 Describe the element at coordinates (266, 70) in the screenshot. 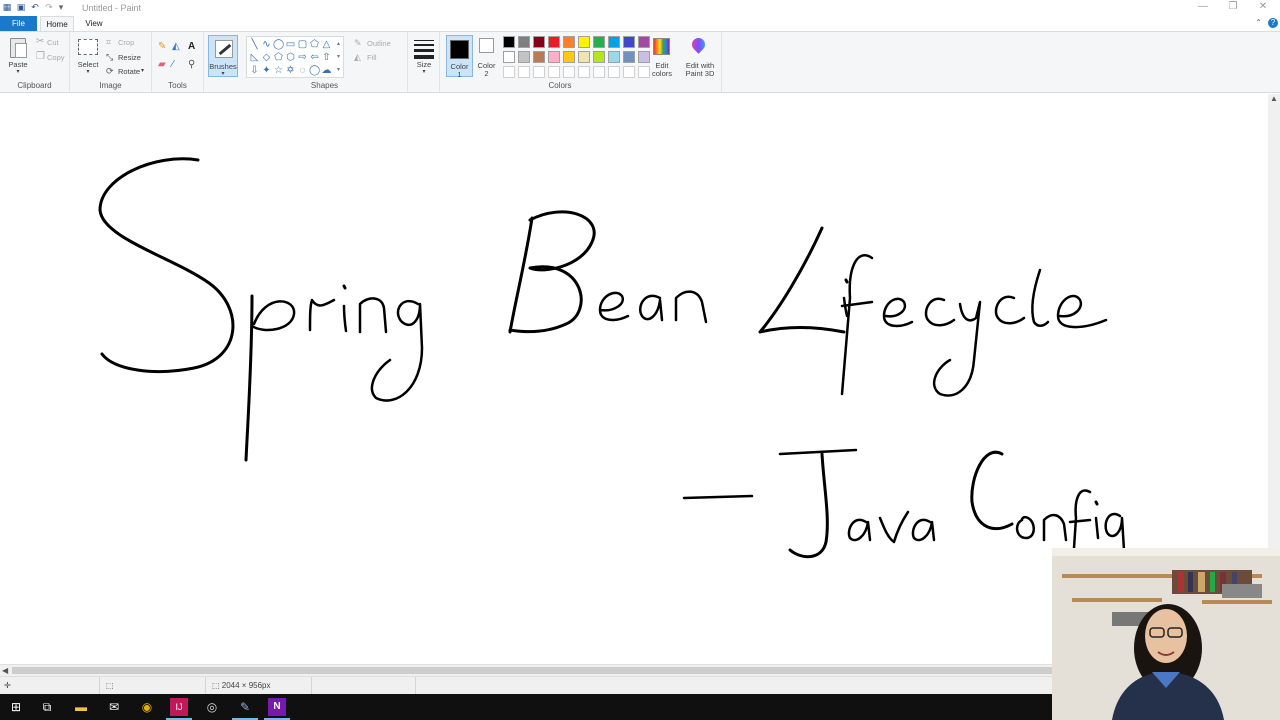

I see `four-point-star-shape-icon: ✦` at that location.